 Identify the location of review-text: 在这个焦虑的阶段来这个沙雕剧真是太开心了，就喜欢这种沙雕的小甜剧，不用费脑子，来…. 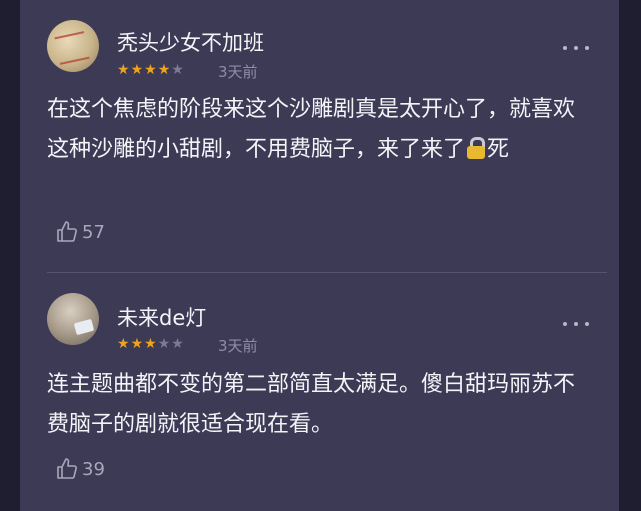
(317, 130).